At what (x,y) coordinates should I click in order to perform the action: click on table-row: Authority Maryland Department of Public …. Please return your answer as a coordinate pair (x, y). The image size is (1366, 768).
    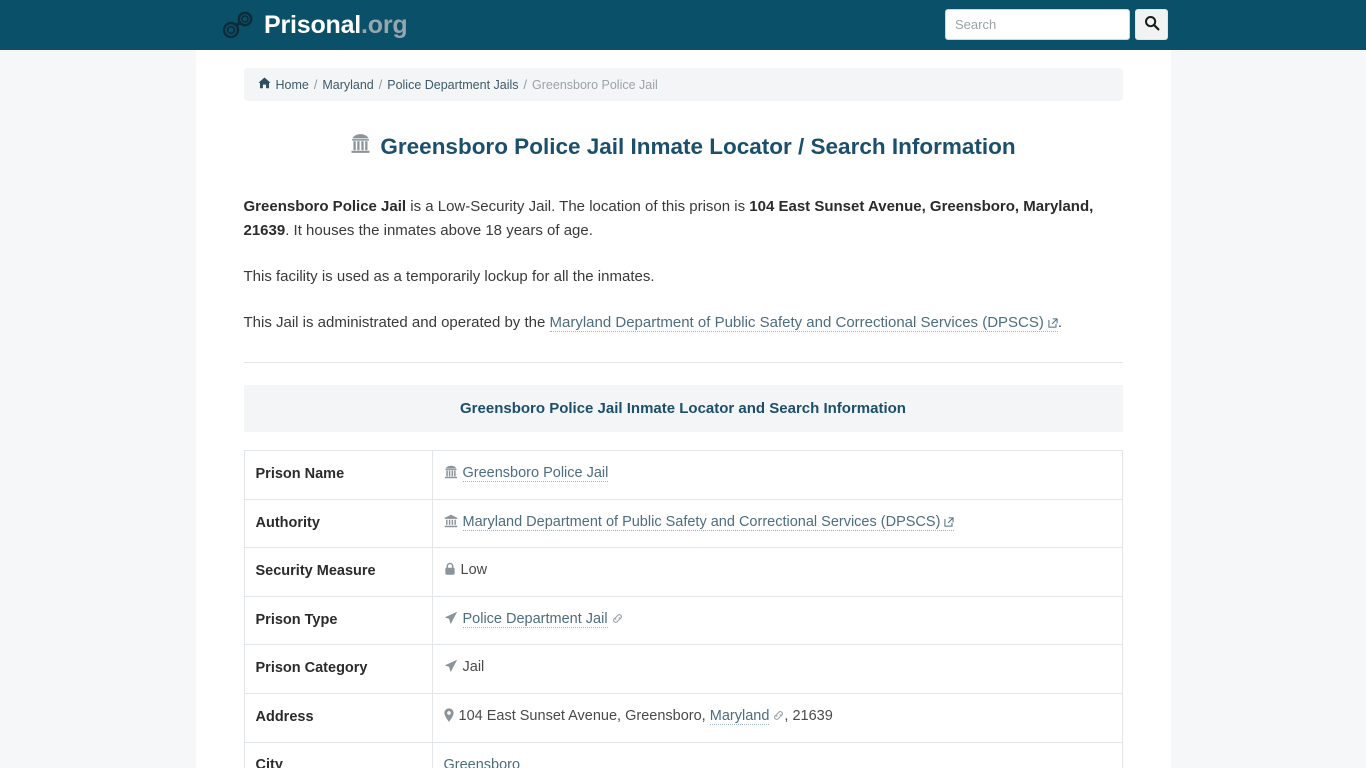
    Looking at the image, I should click on (683, 523).